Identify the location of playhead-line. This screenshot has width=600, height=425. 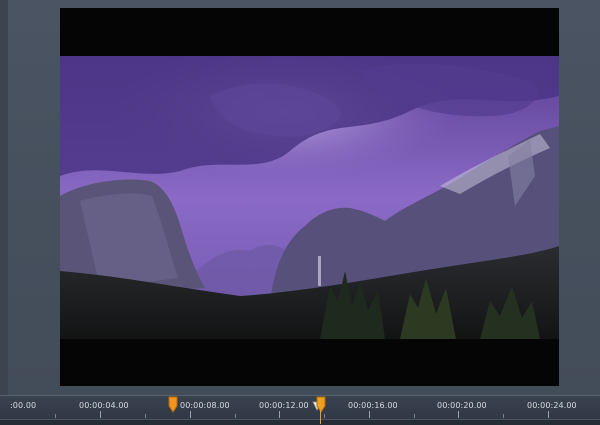
(320, 415).